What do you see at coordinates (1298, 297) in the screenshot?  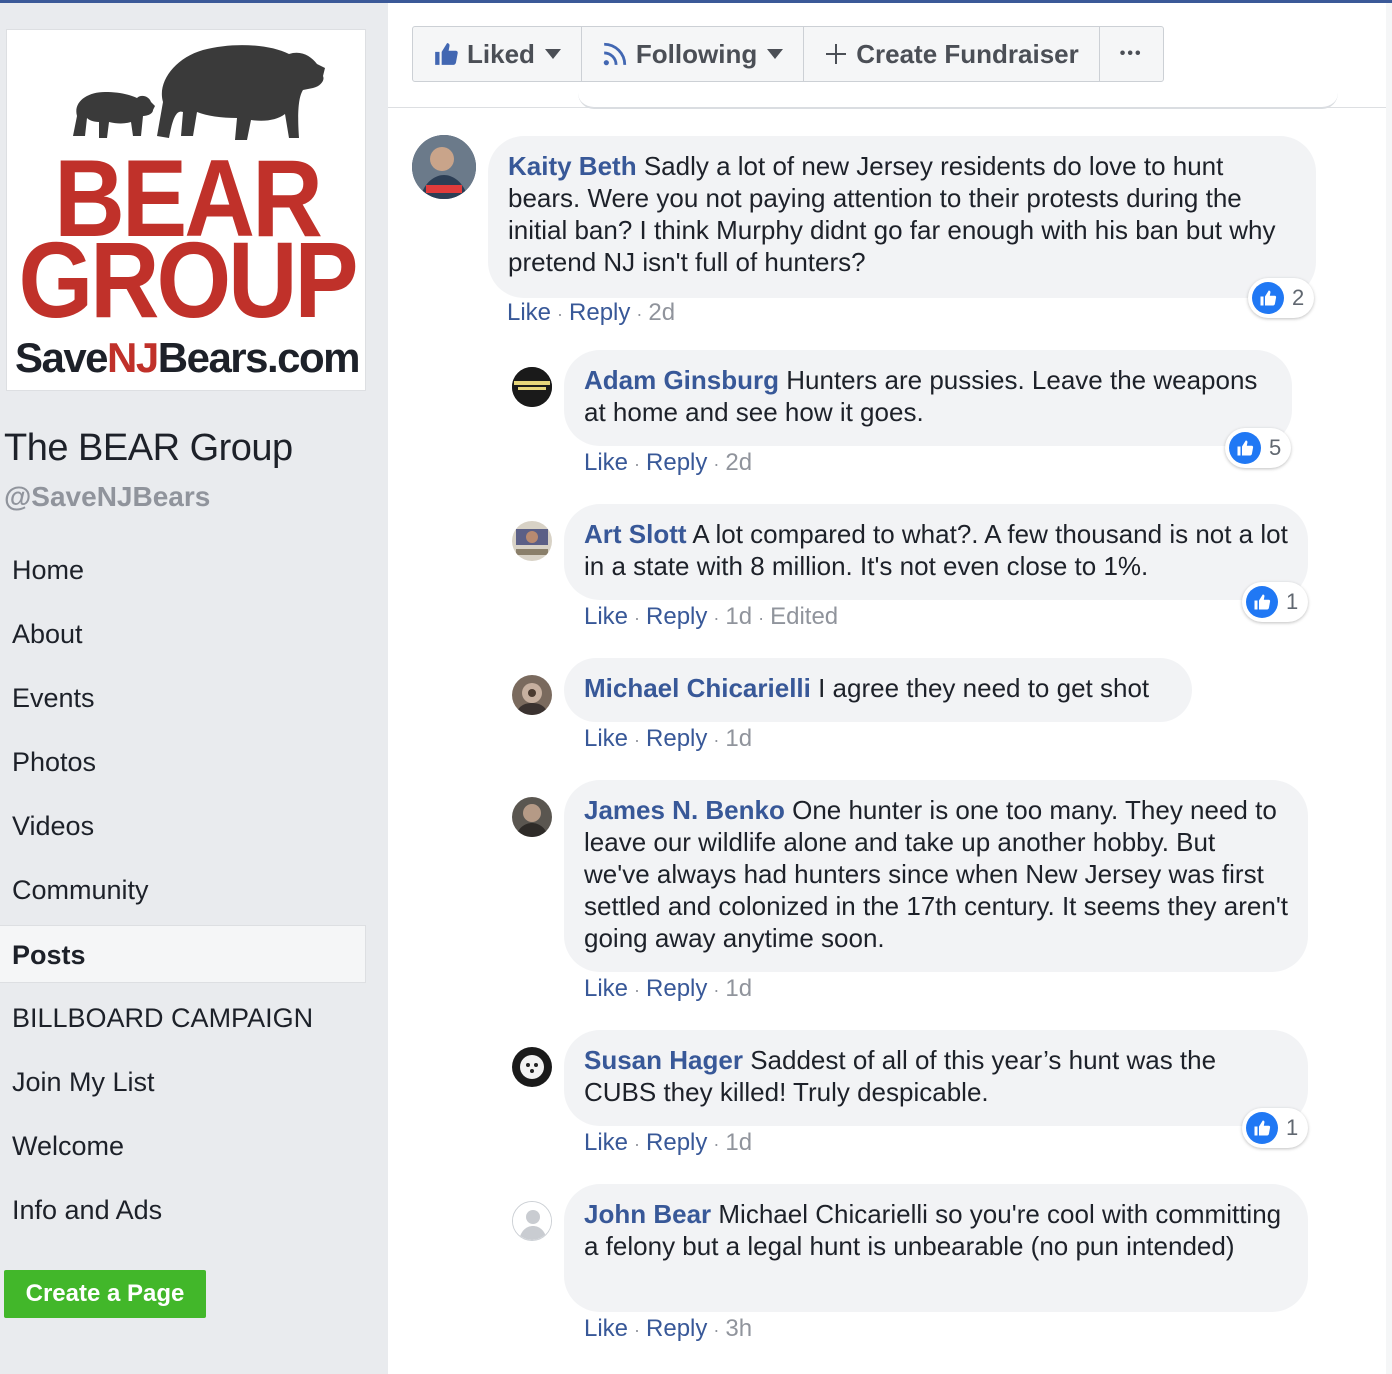 I see `reaction-number: 2` at bounding box center [1298, 297].